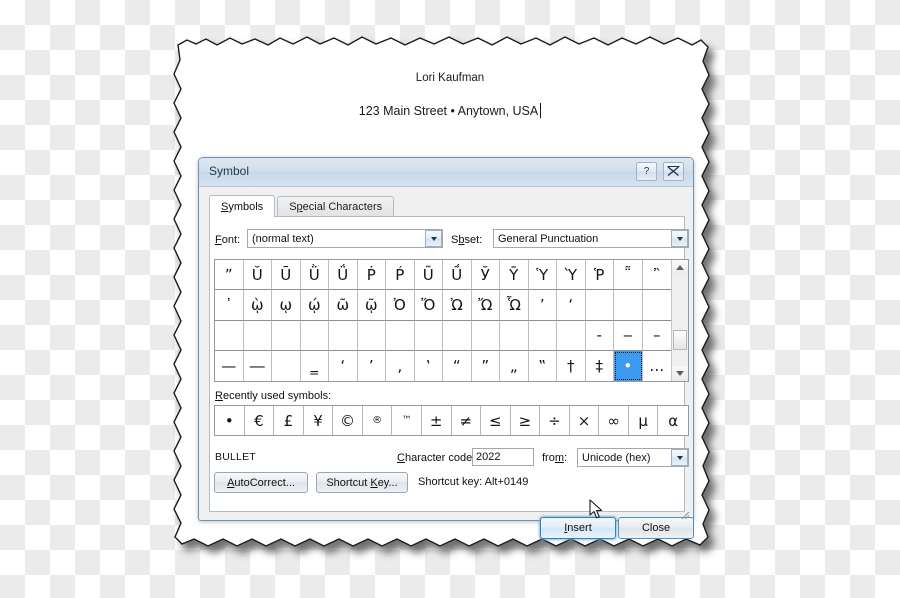  I want to click on char-cell: Ṹ, so click(457, 275).